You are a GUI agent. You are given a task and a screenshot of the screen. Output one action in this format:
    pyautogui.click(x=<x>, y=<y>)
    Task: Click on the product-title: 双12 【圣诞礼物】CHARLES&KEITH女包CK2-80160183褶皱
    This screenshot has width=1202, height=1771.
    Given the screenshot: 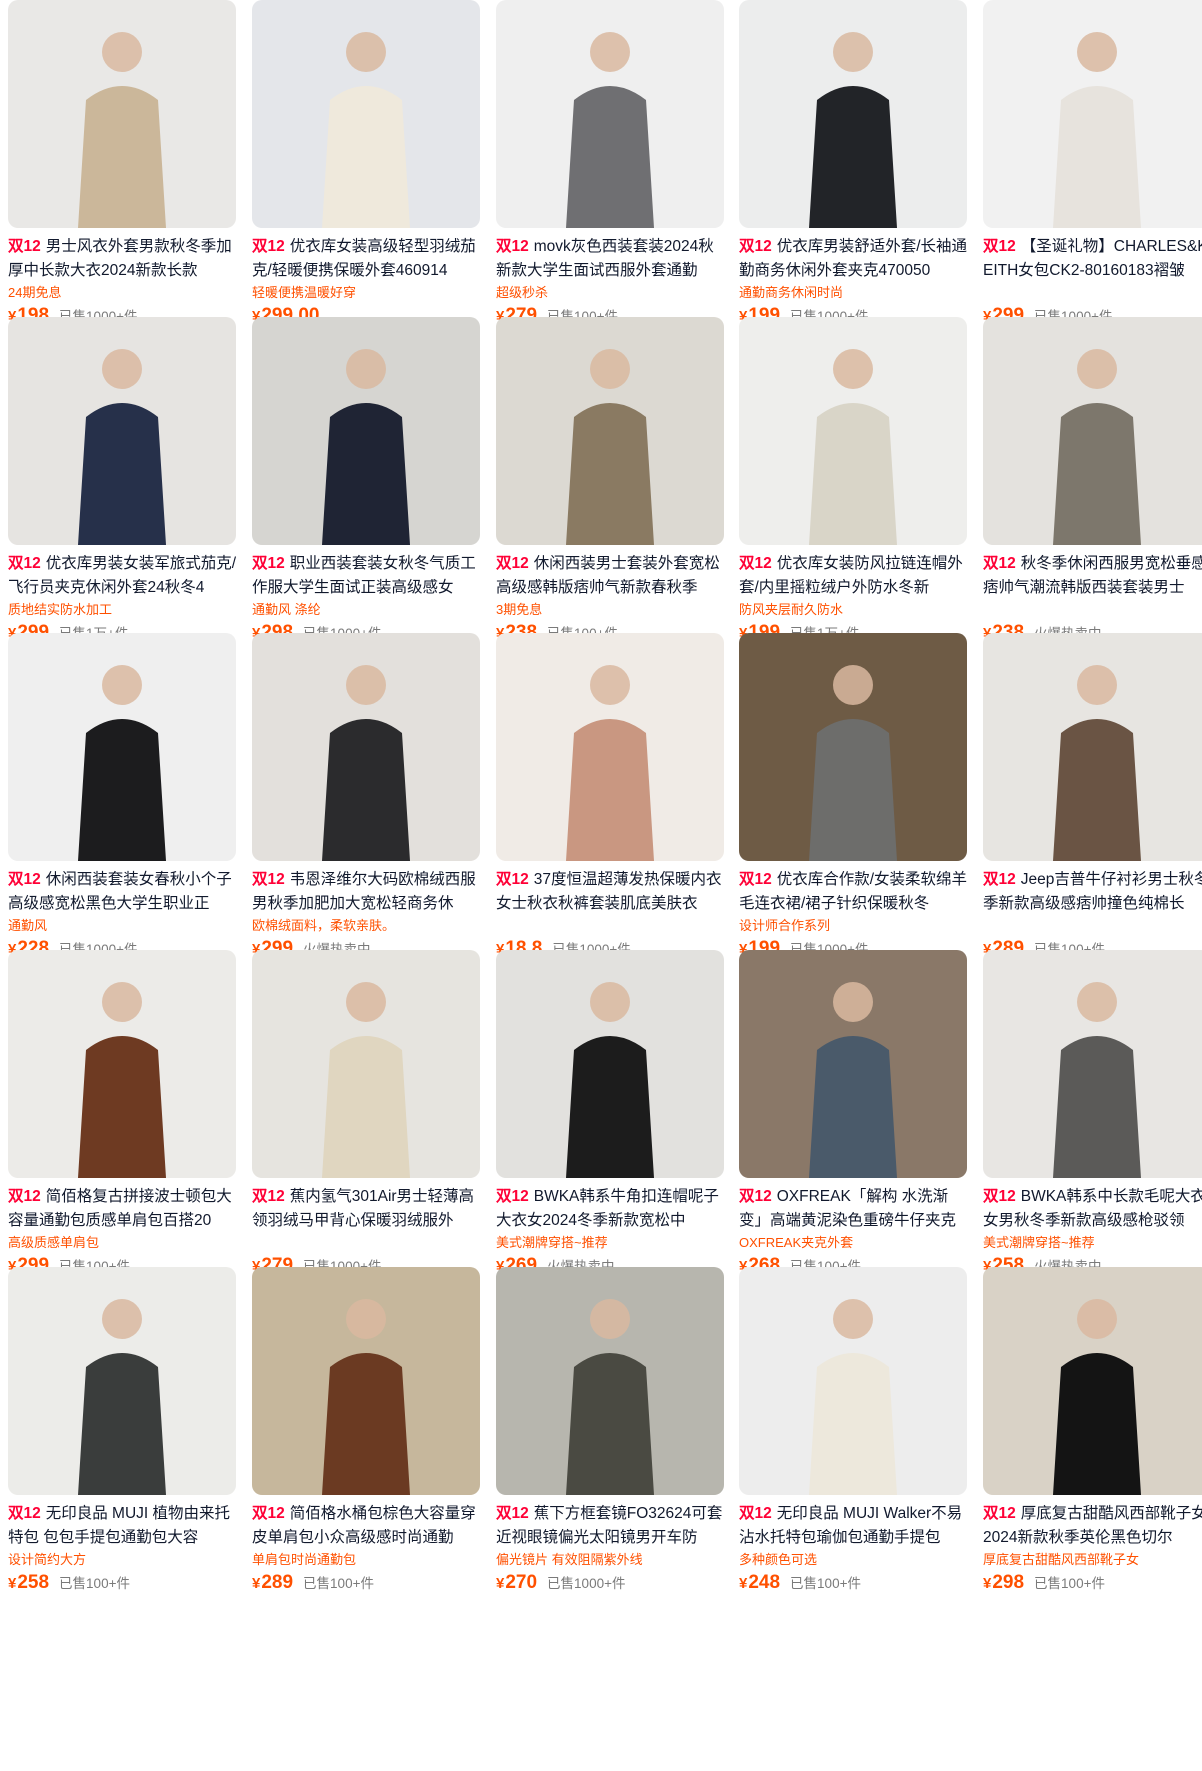 What is the action you would take?
    pyautogui.click(x=1092, y=259)
    